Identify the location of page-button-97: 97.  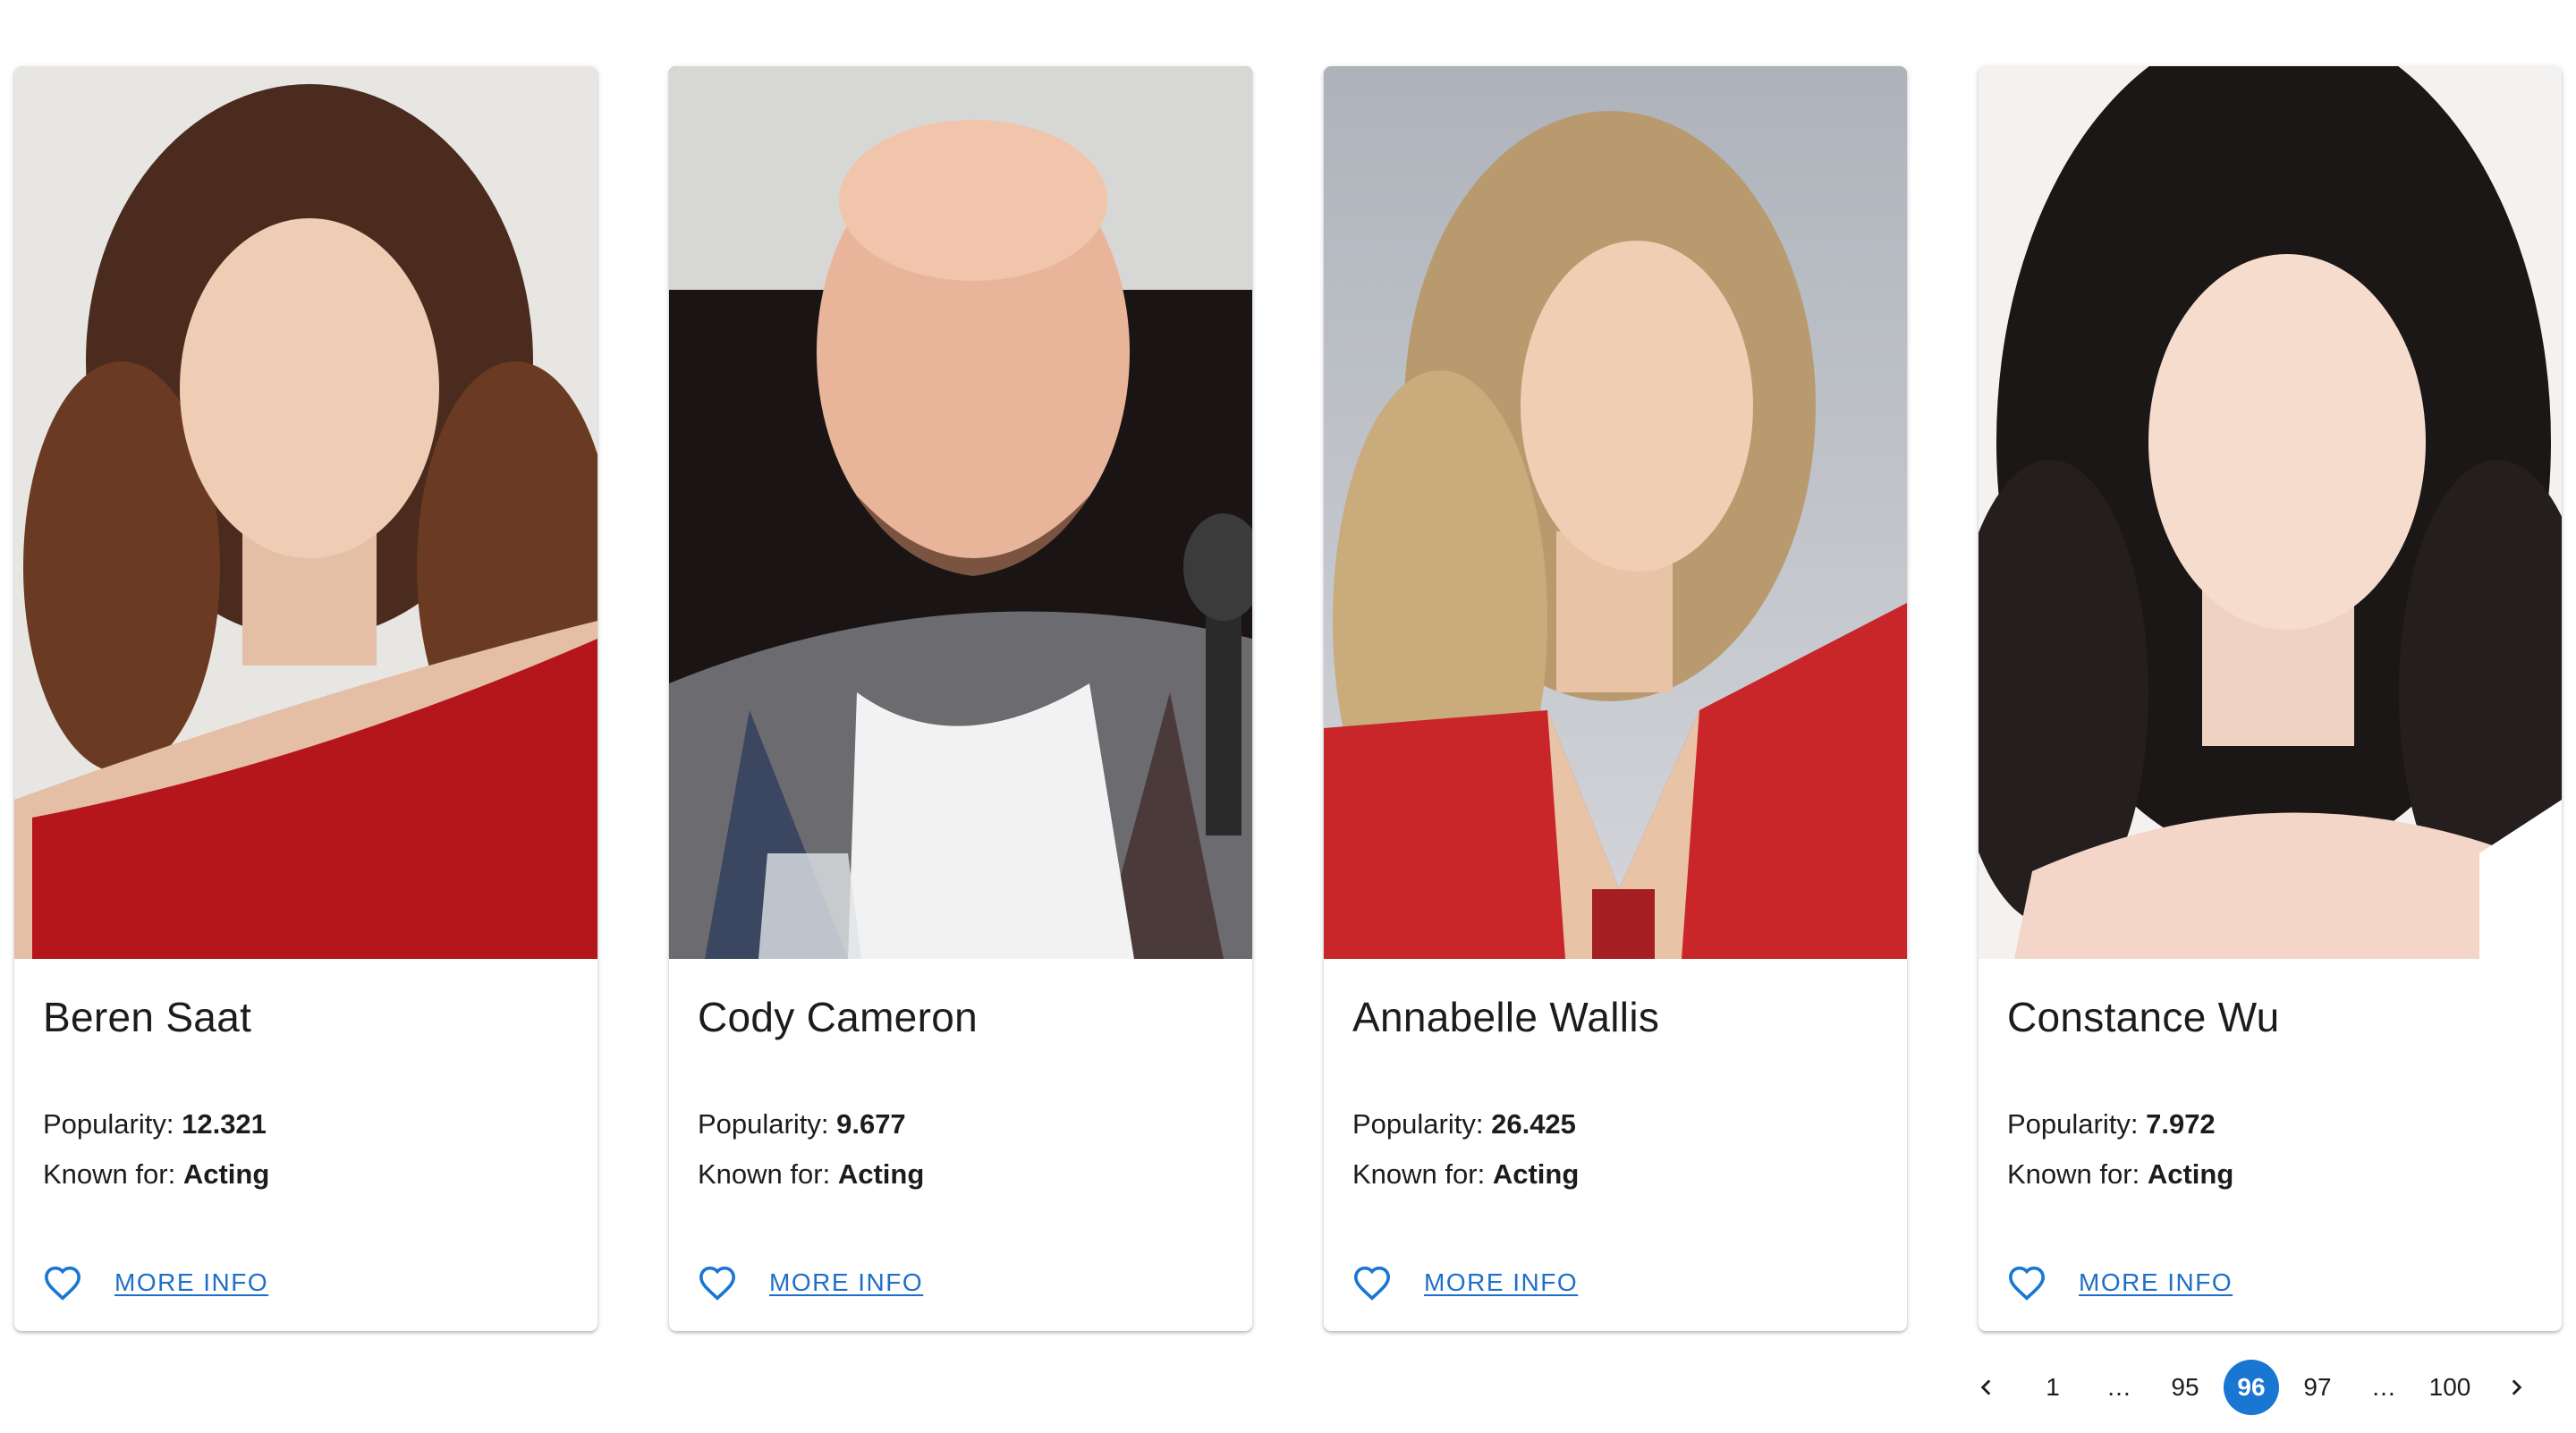
(2317, 1387).